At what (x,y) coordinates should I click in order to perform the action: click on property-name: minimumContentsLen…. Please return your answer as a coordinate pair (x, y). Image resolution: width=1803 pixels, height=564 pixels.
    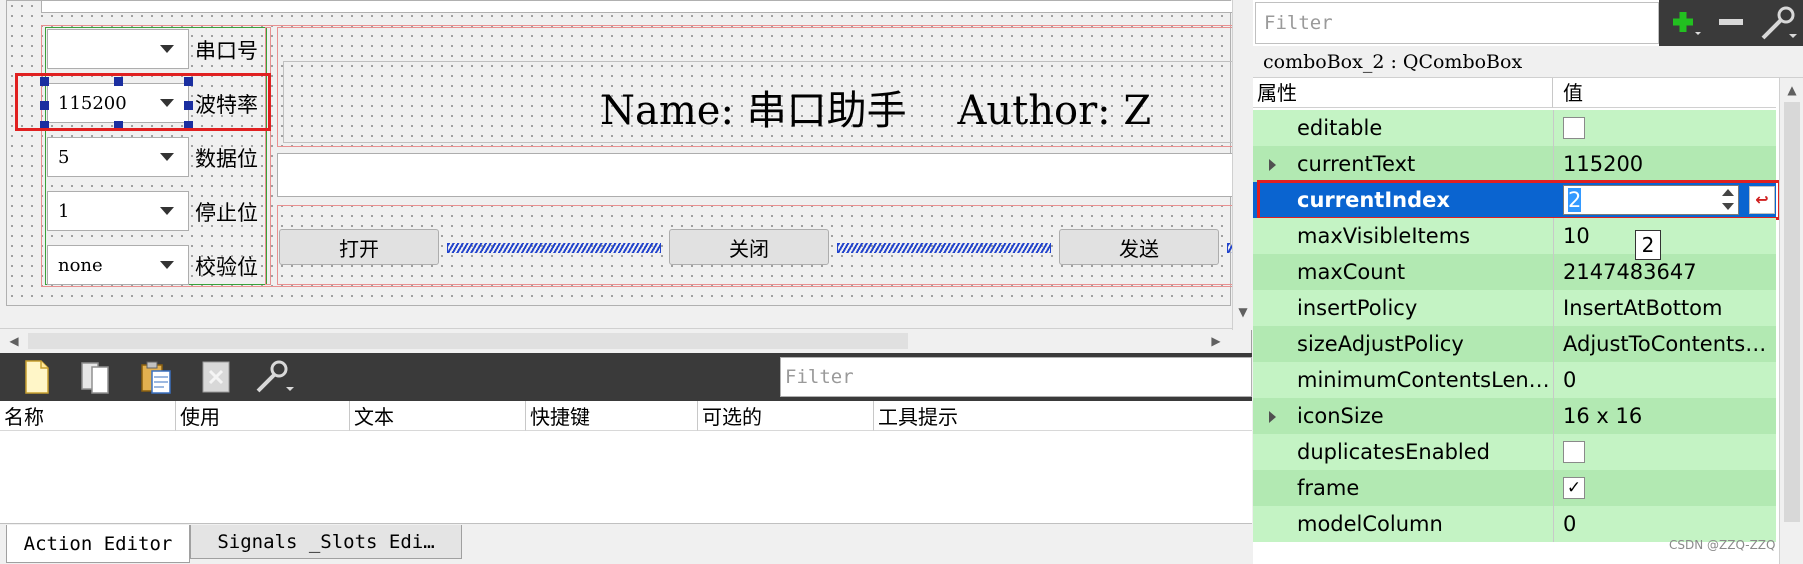
    Looking at the image, I should click on (1423, 380).